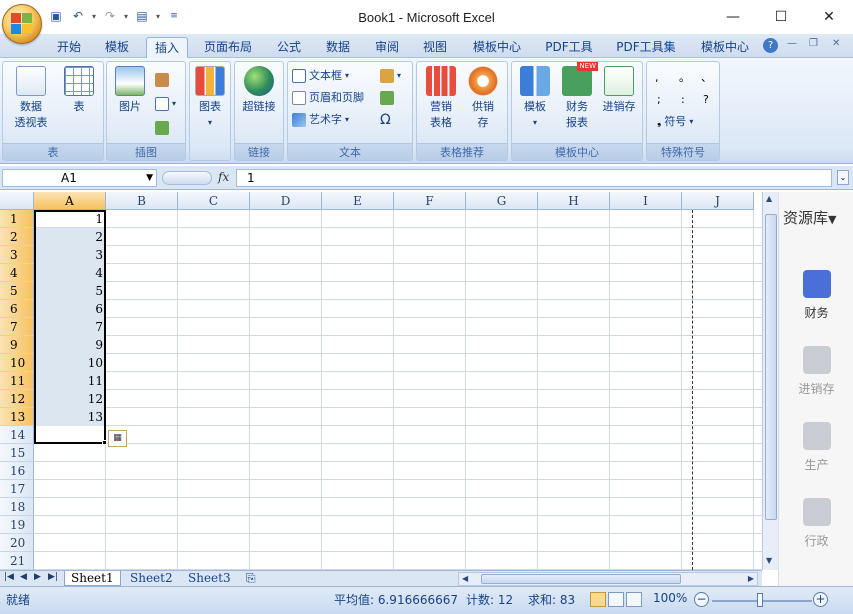 This screenshot has width=853, height=614. Describe the element at coordinates (338, 47) in the screenshot. I see `tab-data: 数据` at that location.